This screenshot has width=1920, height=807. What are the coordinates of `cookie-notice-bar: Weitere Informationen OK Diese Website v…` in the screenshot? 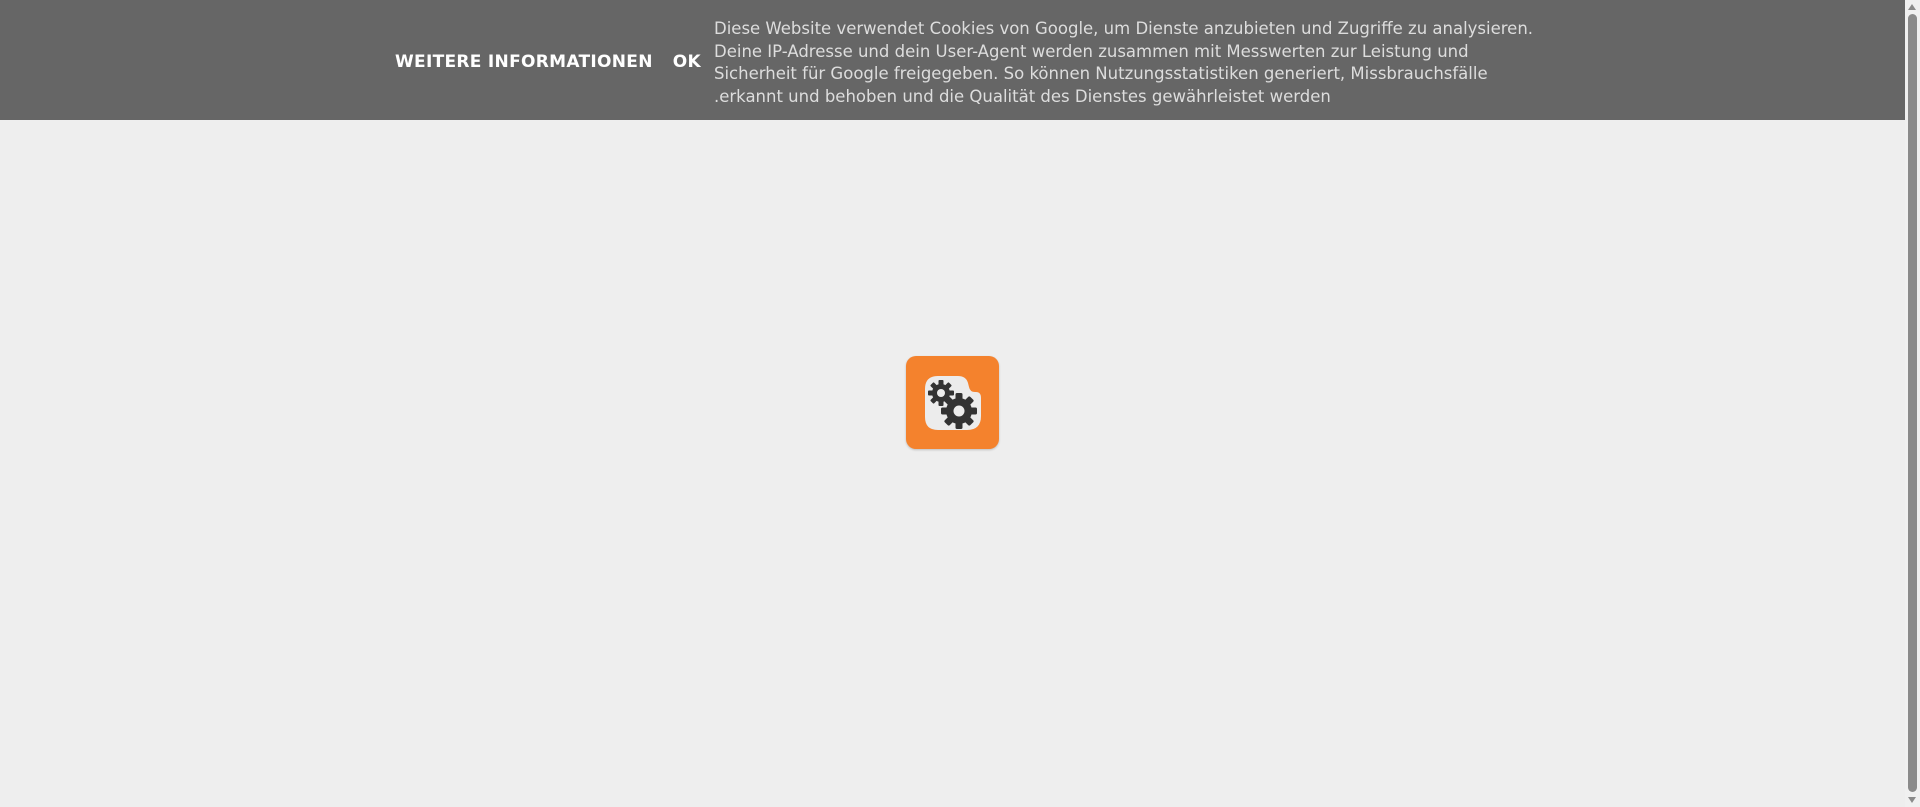 It's located at (952, 60).